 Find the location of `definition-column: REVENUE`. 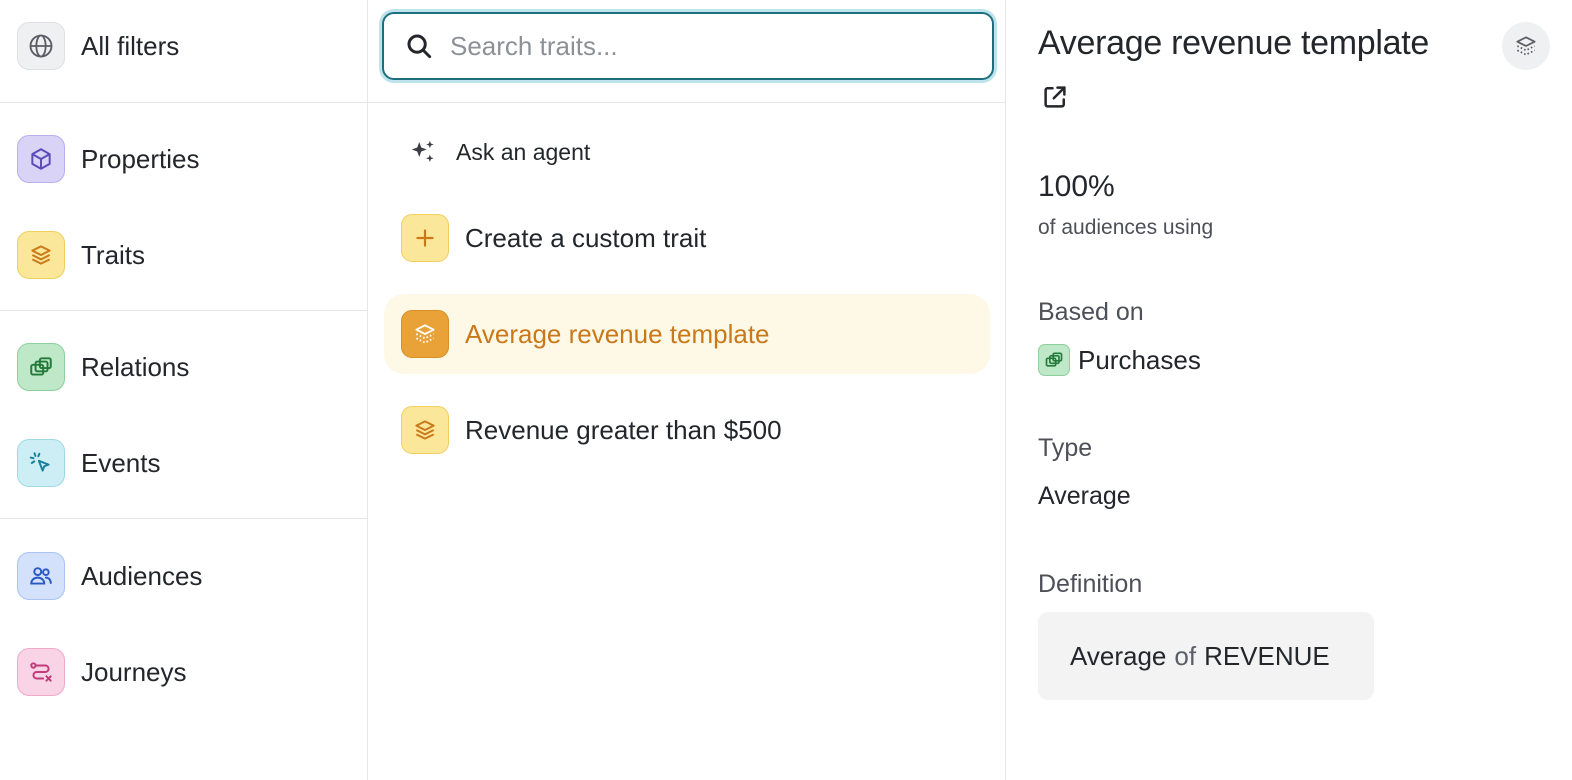

definition-column: REVENUE is located at coordinates (1267, 655).